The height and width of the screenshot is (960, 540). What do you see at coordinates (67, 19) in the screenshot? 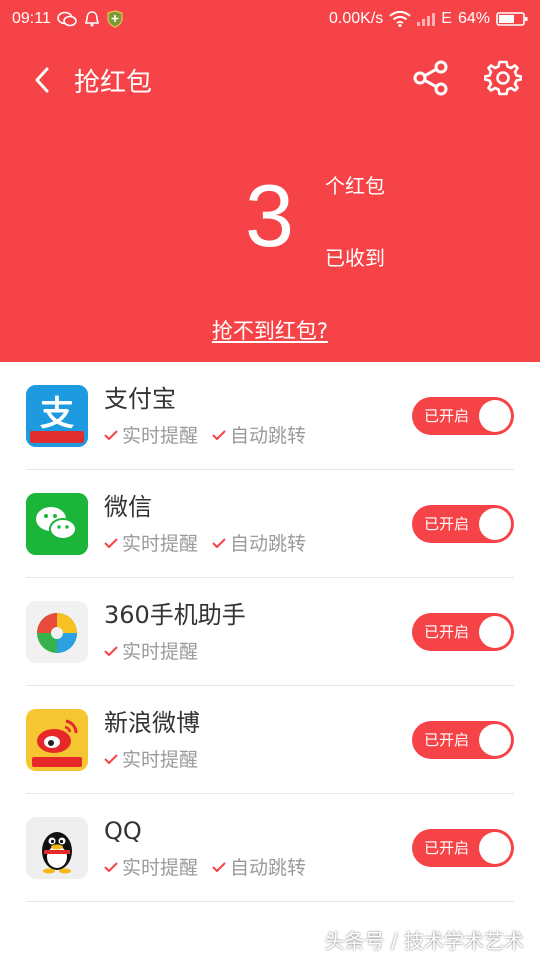
I see `chat-icon` at bounding box center [67, 19].